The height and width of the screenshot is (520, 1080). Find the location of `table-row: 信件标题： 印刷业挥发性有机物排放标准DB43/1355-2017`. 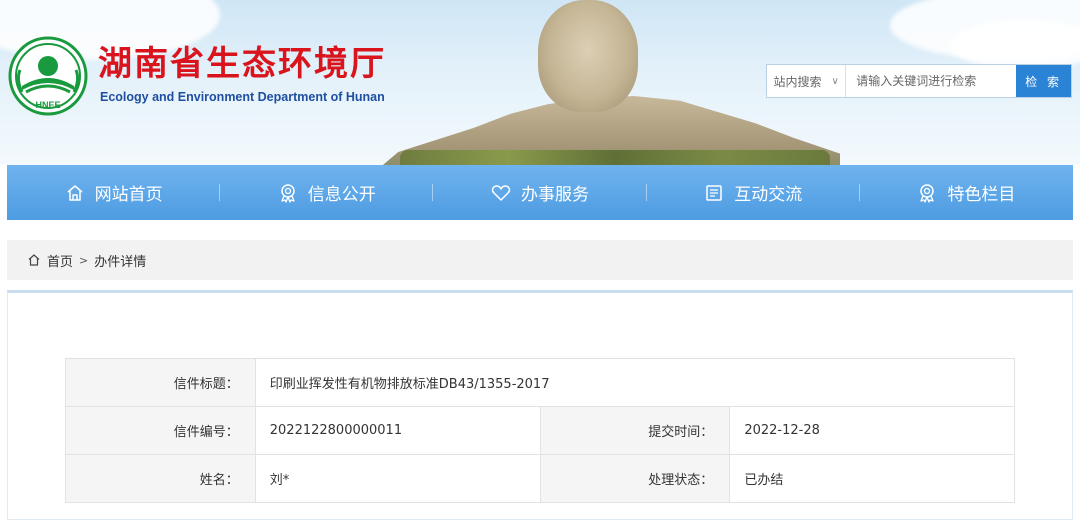

table-row: 信件标题： 印刷业挥发性有机物排放标准DB43/1355-2017 is located at coordinates (540, 382).